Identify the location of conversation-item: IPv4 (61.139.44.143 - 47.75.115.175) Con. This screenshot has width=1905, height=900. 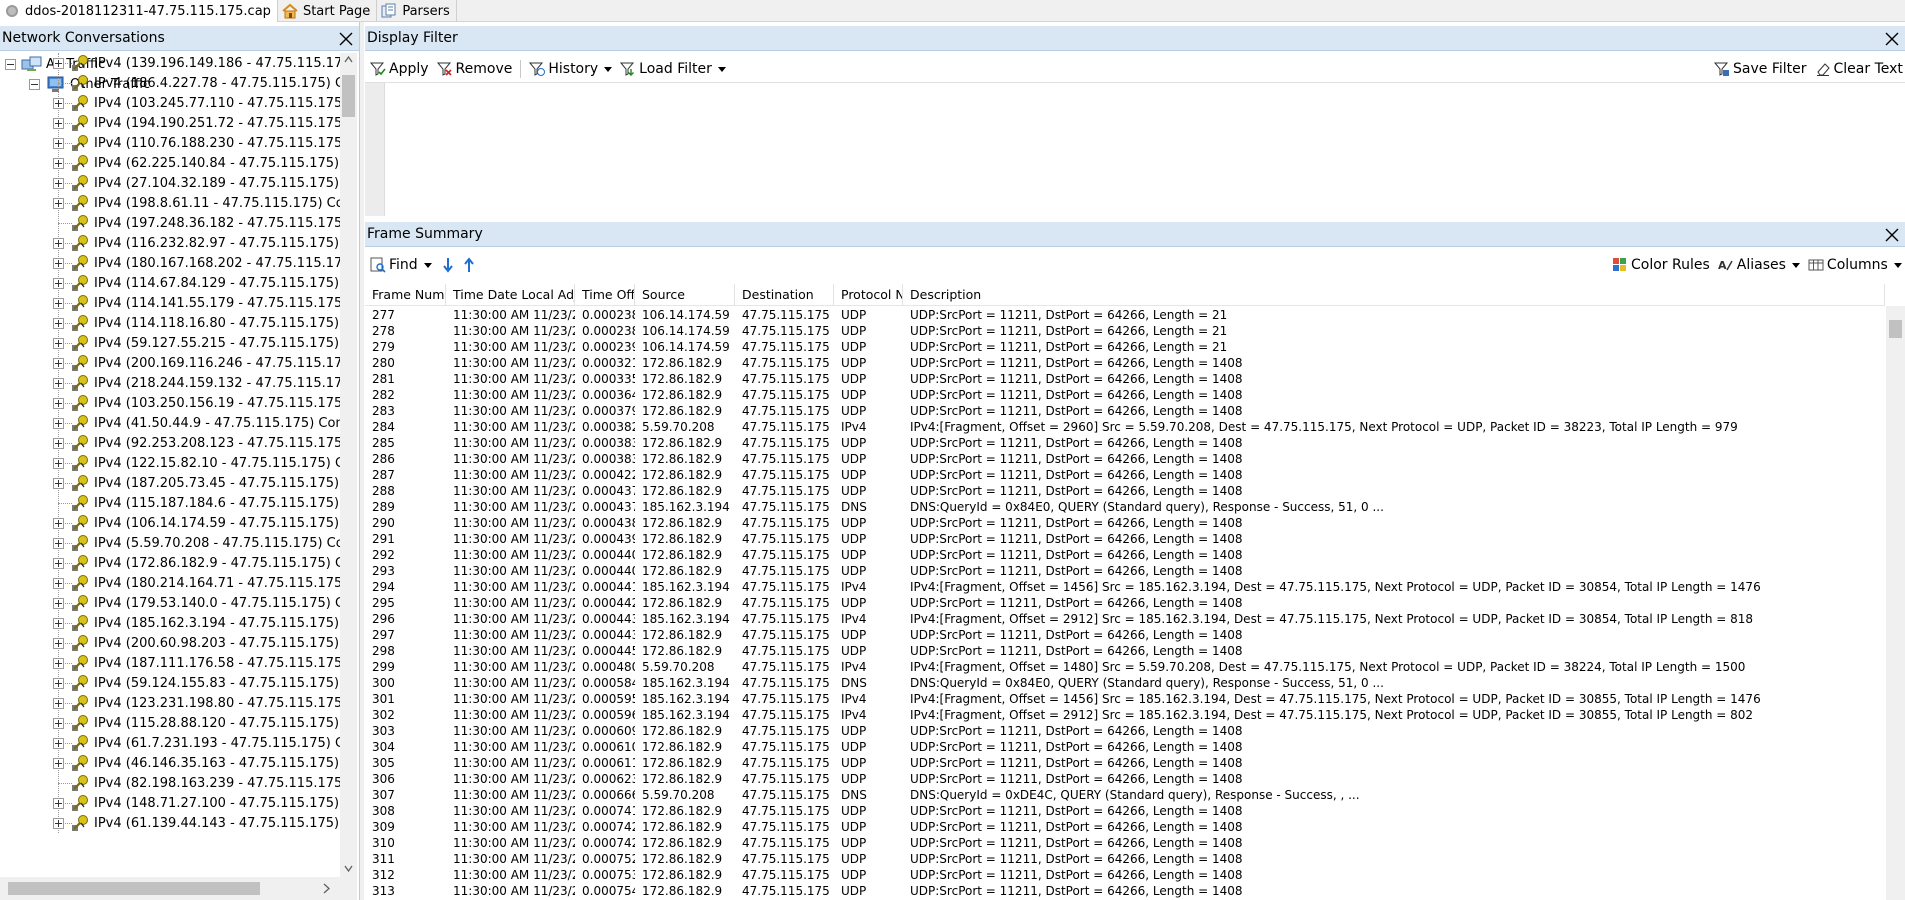
(196, 823).